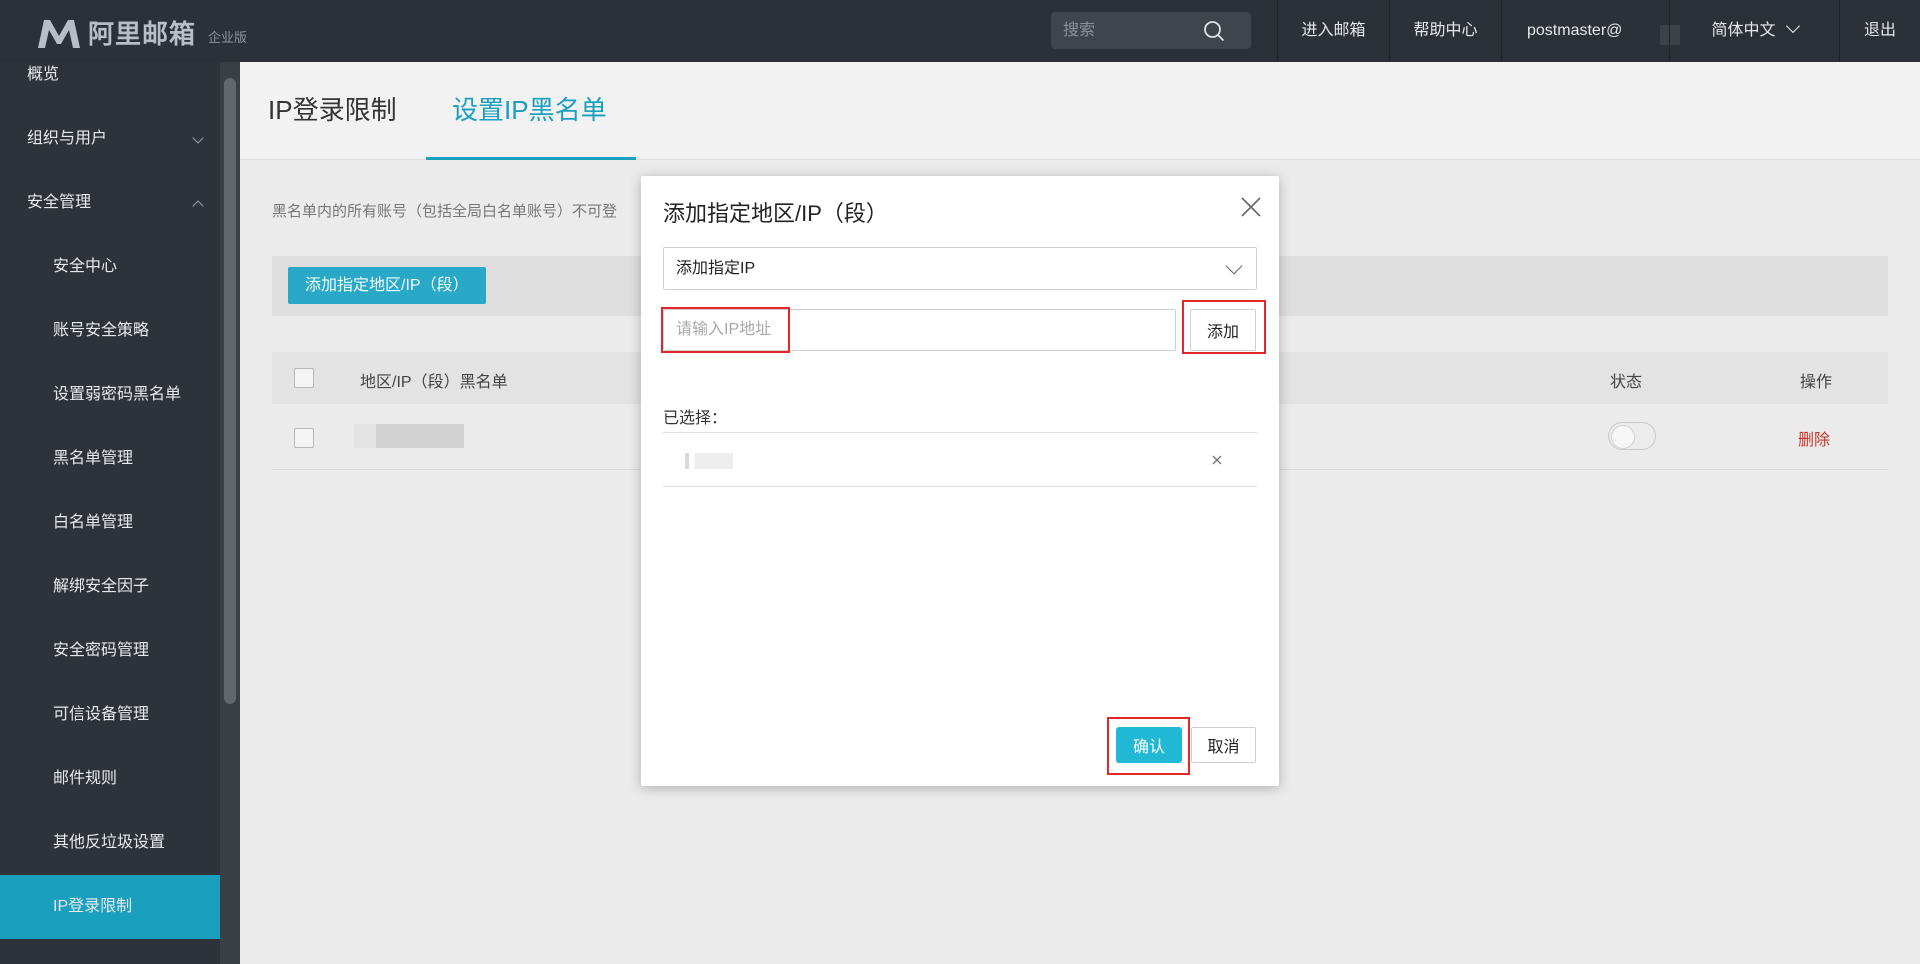  I want to click on nav-user-account: postmaster@, so click(1585, 31).